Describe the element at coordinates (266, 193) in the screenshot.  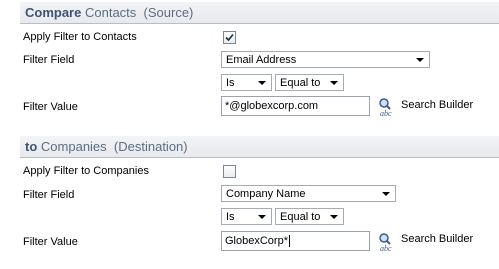
I see `select-value: Company Name` at that location.